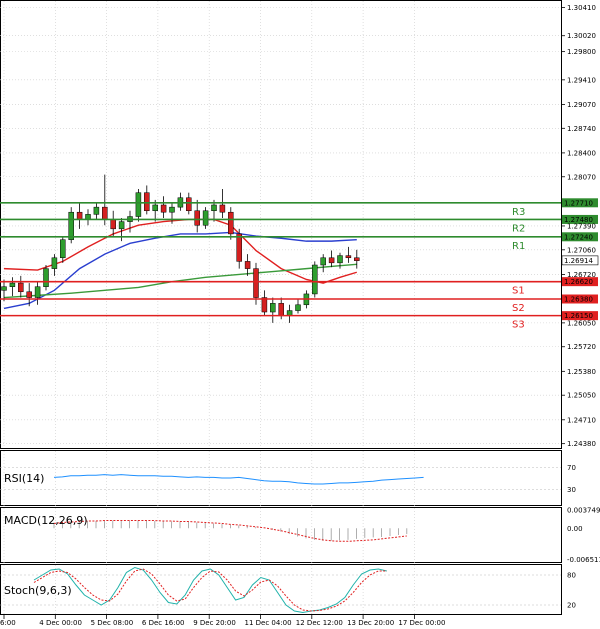  What do you see at coordinates (581, 323) in the screenshot?
I see `price-tick-label: 1.26050` at bounding box center [581, 323].